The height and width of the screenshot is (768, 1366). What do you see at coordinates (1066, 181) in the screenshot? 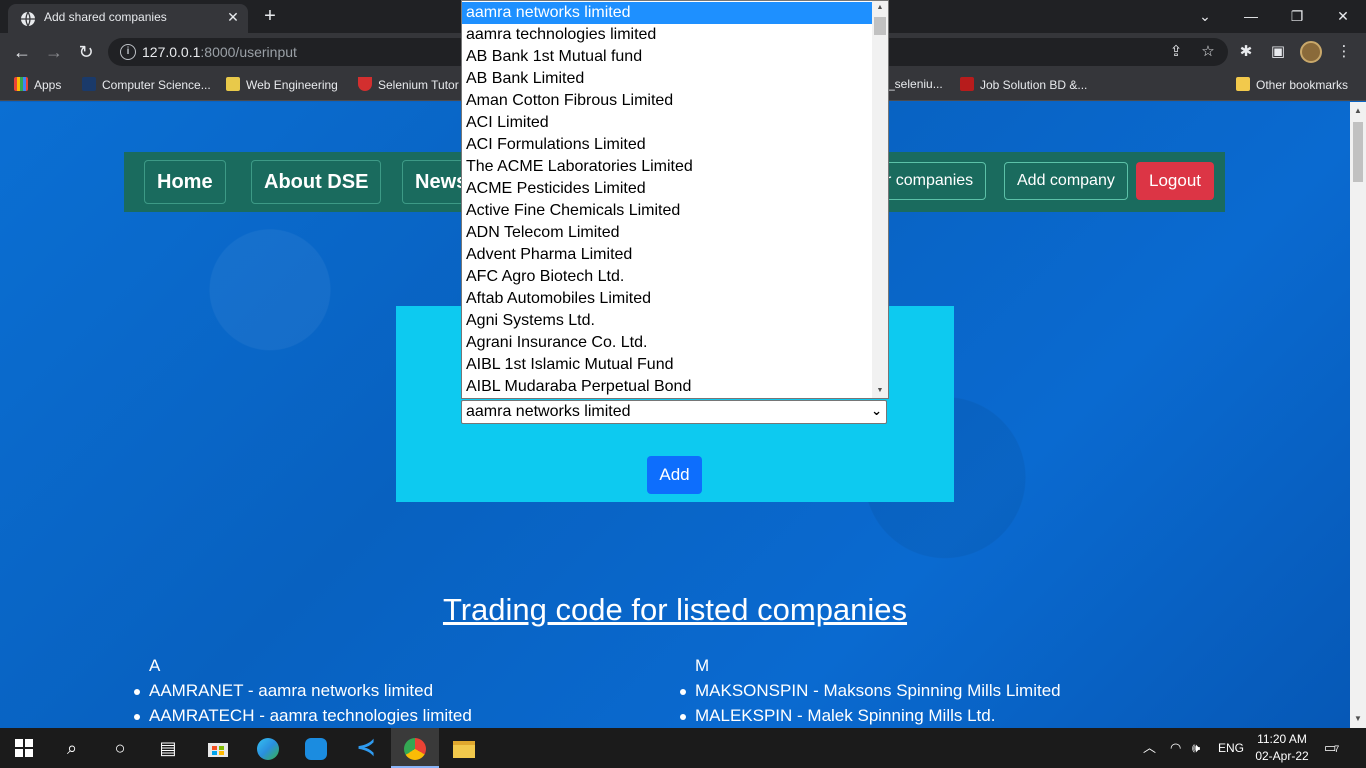
I see `nav-add-company-button: Add company` at bounding box center [1066, 181].